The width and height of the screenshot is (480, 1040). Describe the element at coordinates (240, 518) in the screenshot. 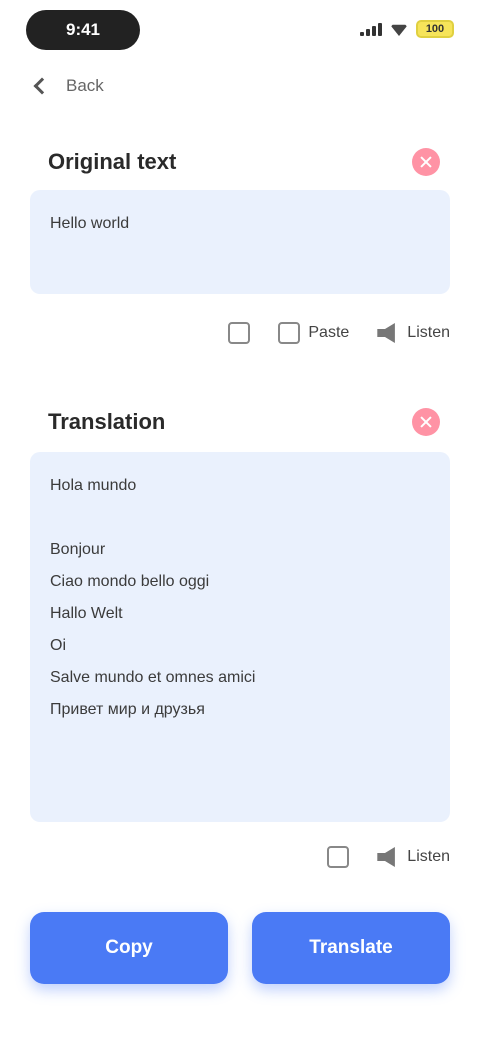

I see `result-line` at that location.